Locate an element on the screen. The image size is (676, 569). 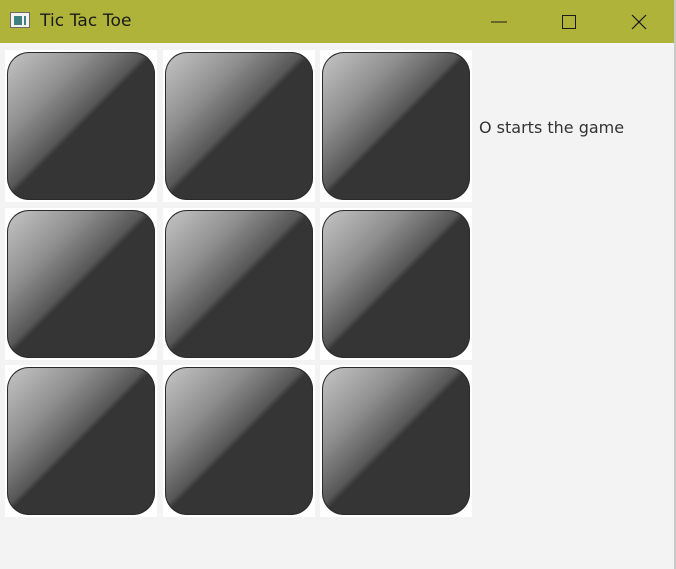
maximize-button is located at coordinates (569, 21).